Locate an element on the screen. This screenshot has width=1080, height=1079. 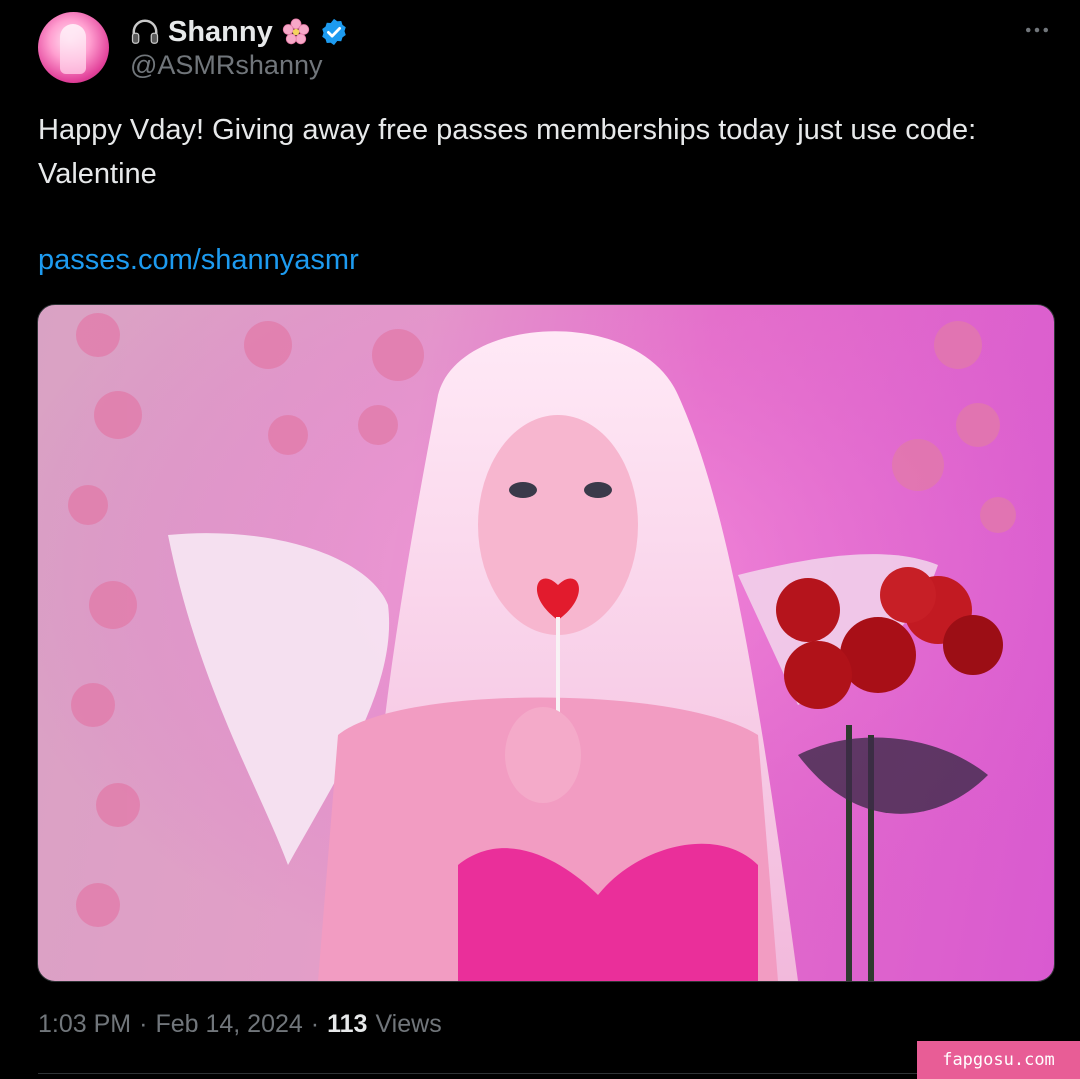
tweet-time: 1:03 PM is located at coordinates (84, 1024).